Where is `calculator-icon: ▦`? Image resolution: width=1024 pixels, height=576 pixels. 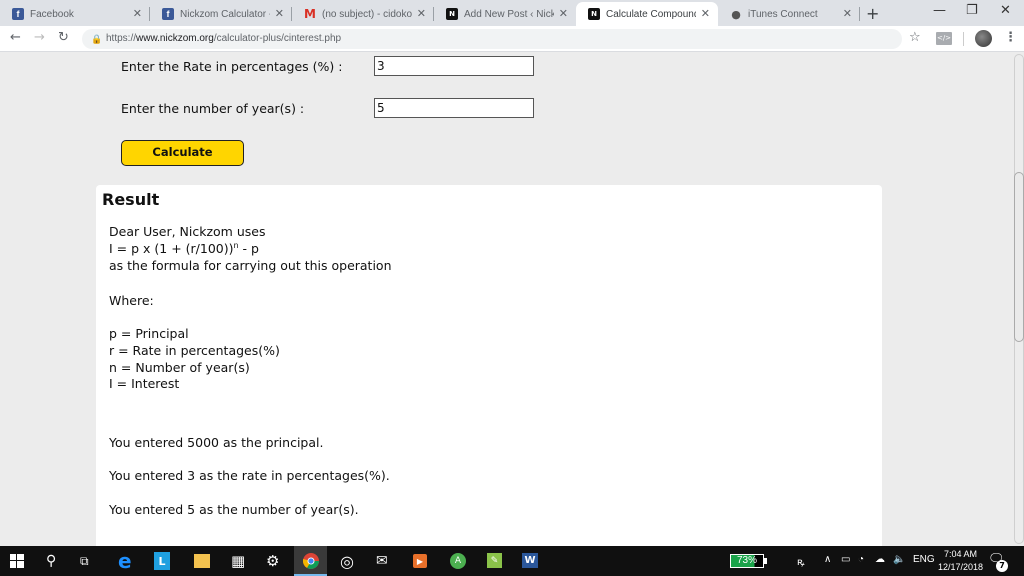
calculator-icon: ▦ is located at coordinates (238, 561).